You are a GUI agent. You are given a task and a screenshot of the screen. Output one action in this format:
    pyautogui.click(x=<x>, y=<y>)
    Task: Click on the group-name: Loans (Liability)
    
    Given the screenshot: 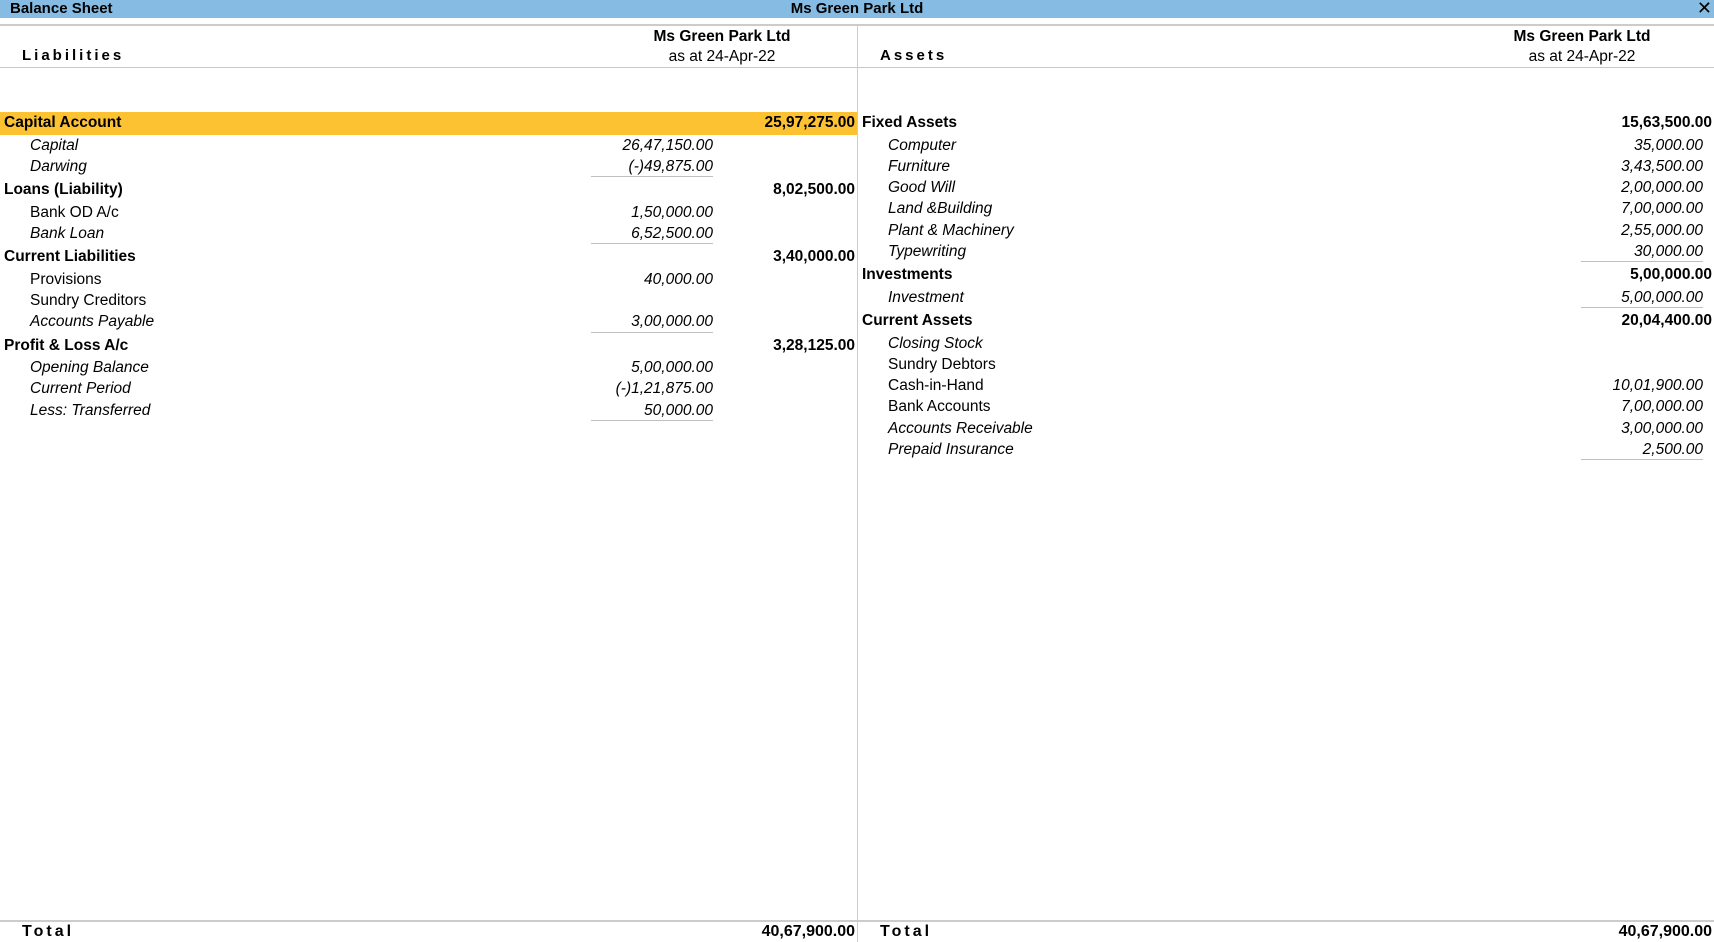 What is the action you would take?
    pyautogui.click(x=63, y=190)
    